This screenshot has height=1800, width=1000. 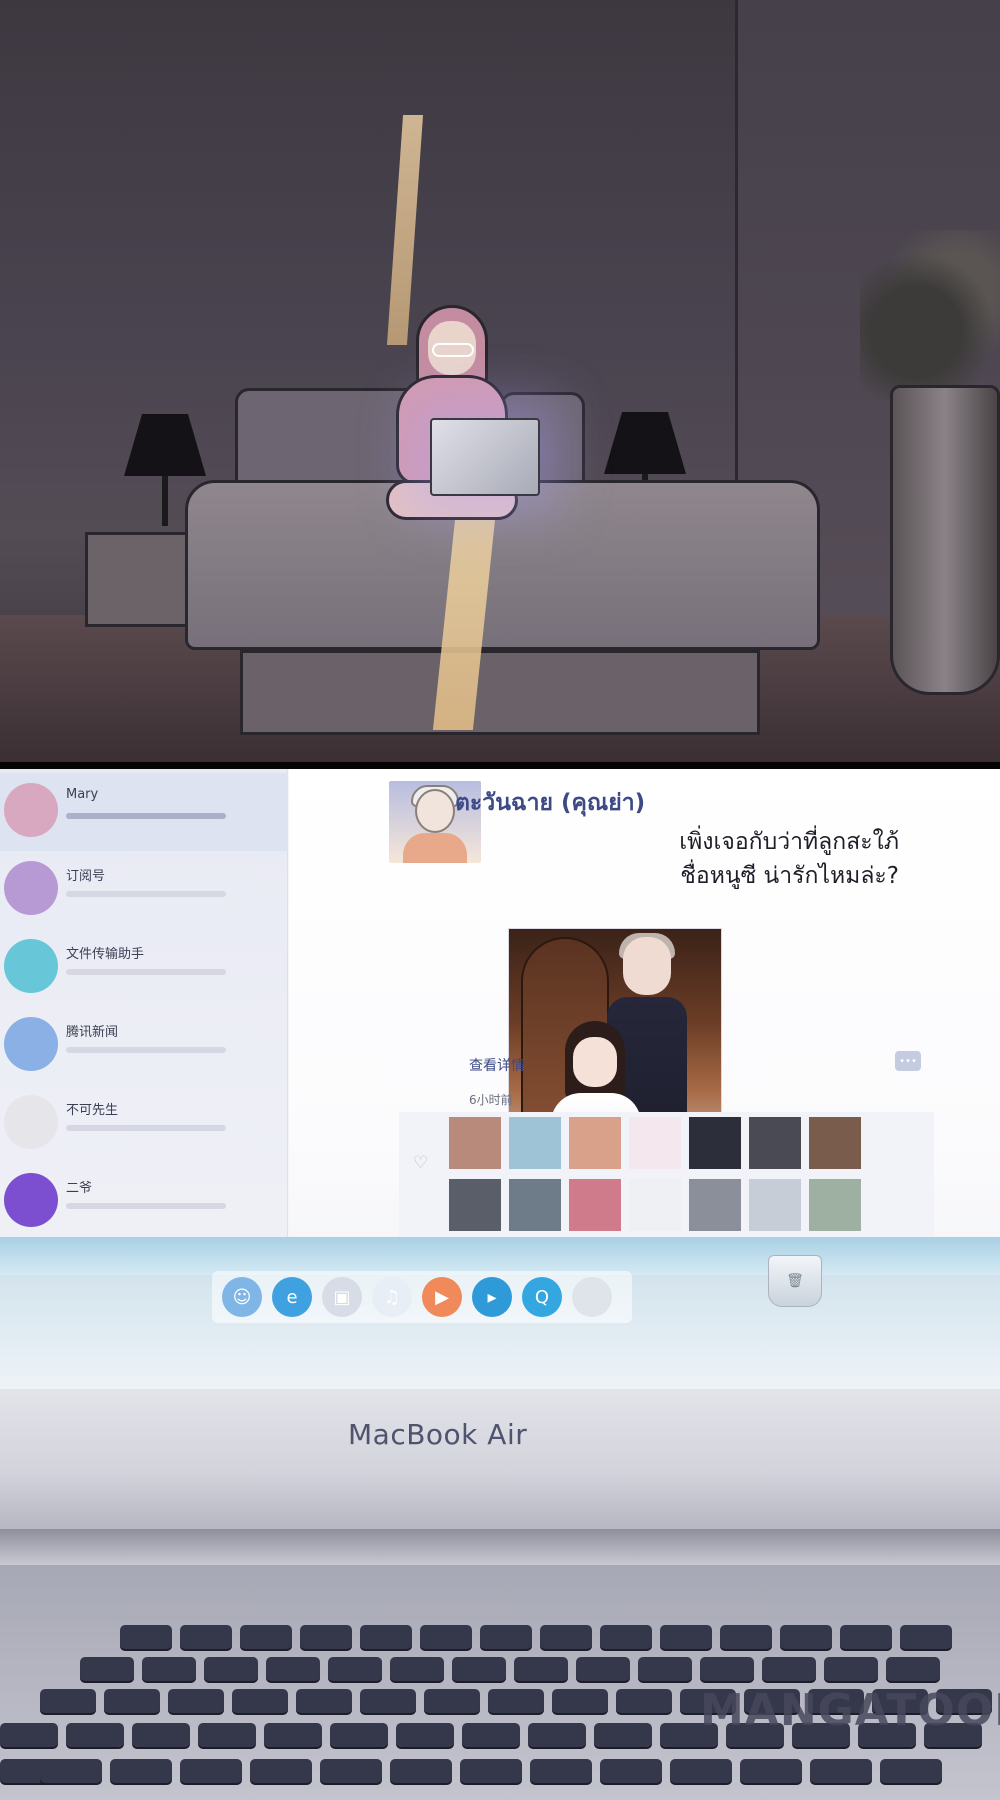 I want to click on chat-item: 腾讯新闻, so click(x=144, y=1046).